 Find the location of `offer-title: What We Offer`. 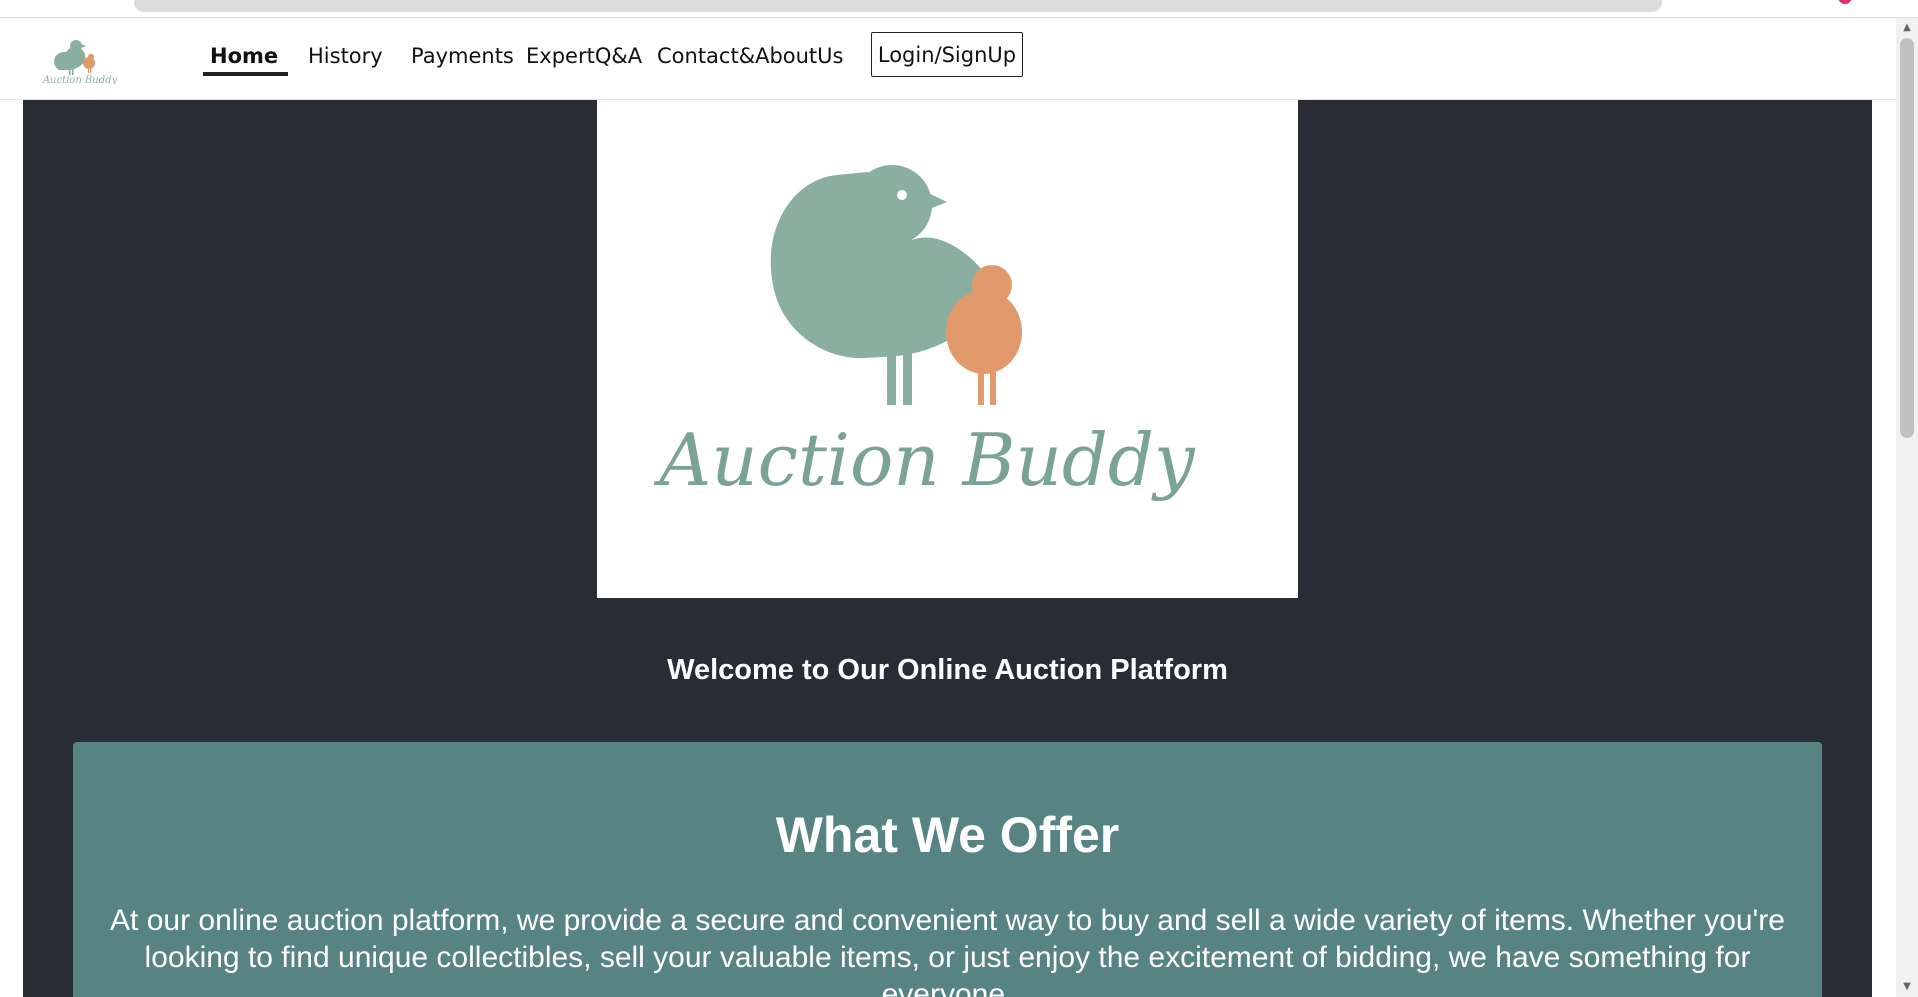

offer-title: What We Offer is located at coordinates (947, 835).